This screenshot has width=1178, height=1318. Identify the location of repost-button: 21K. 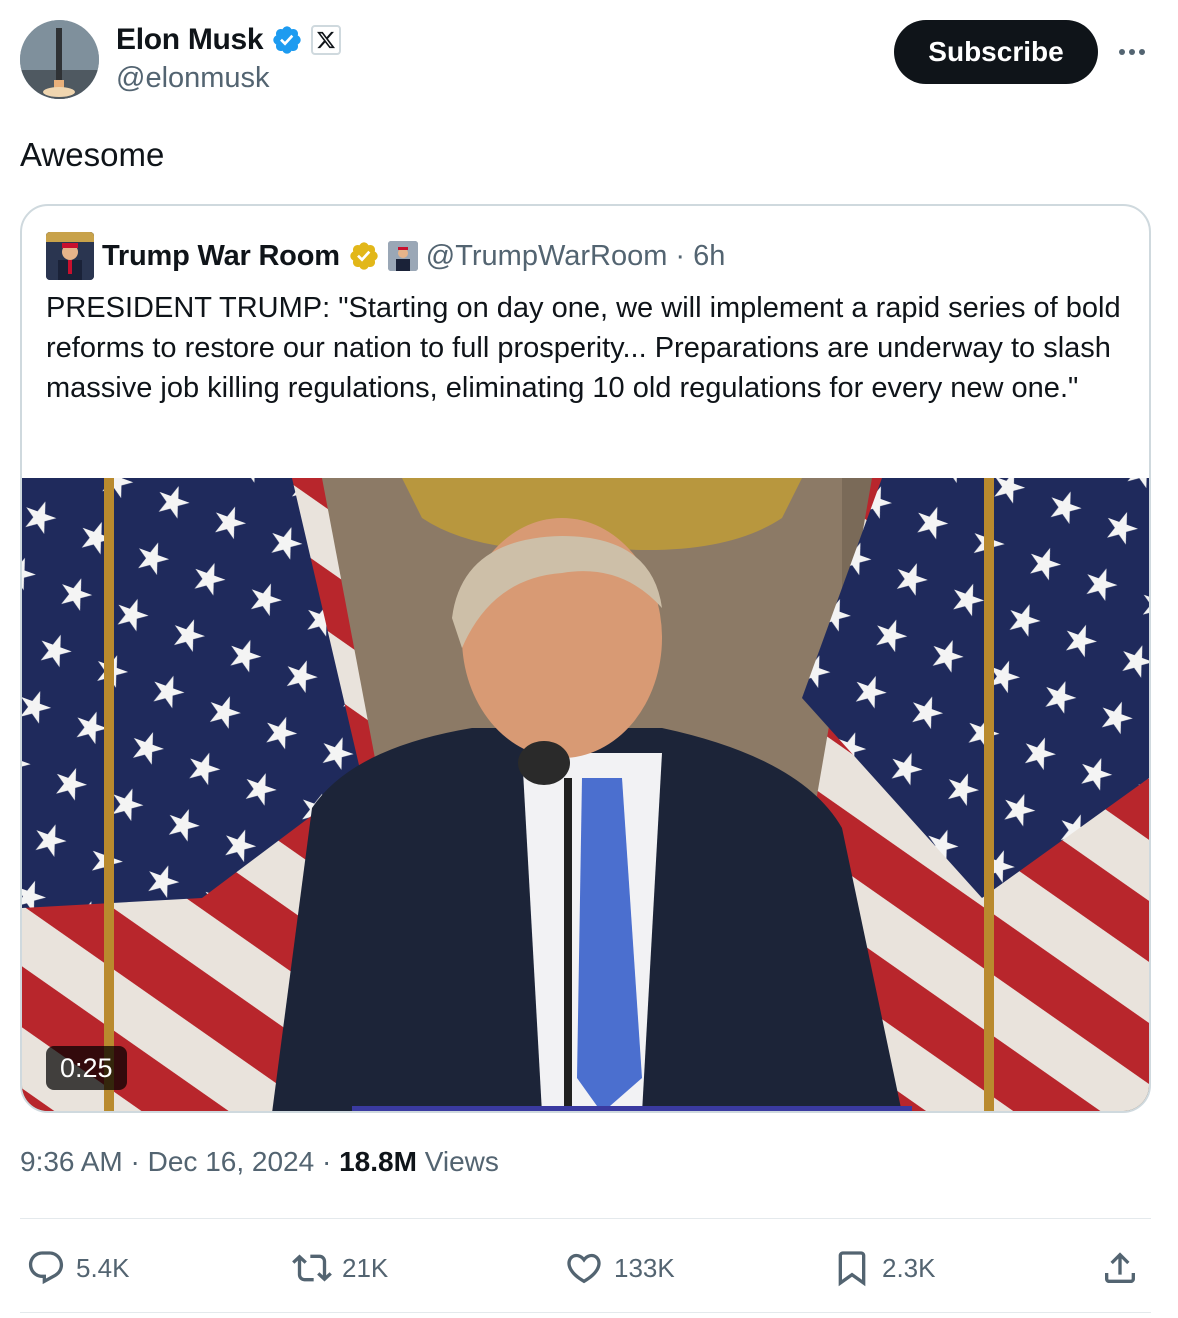
(340, 1268).